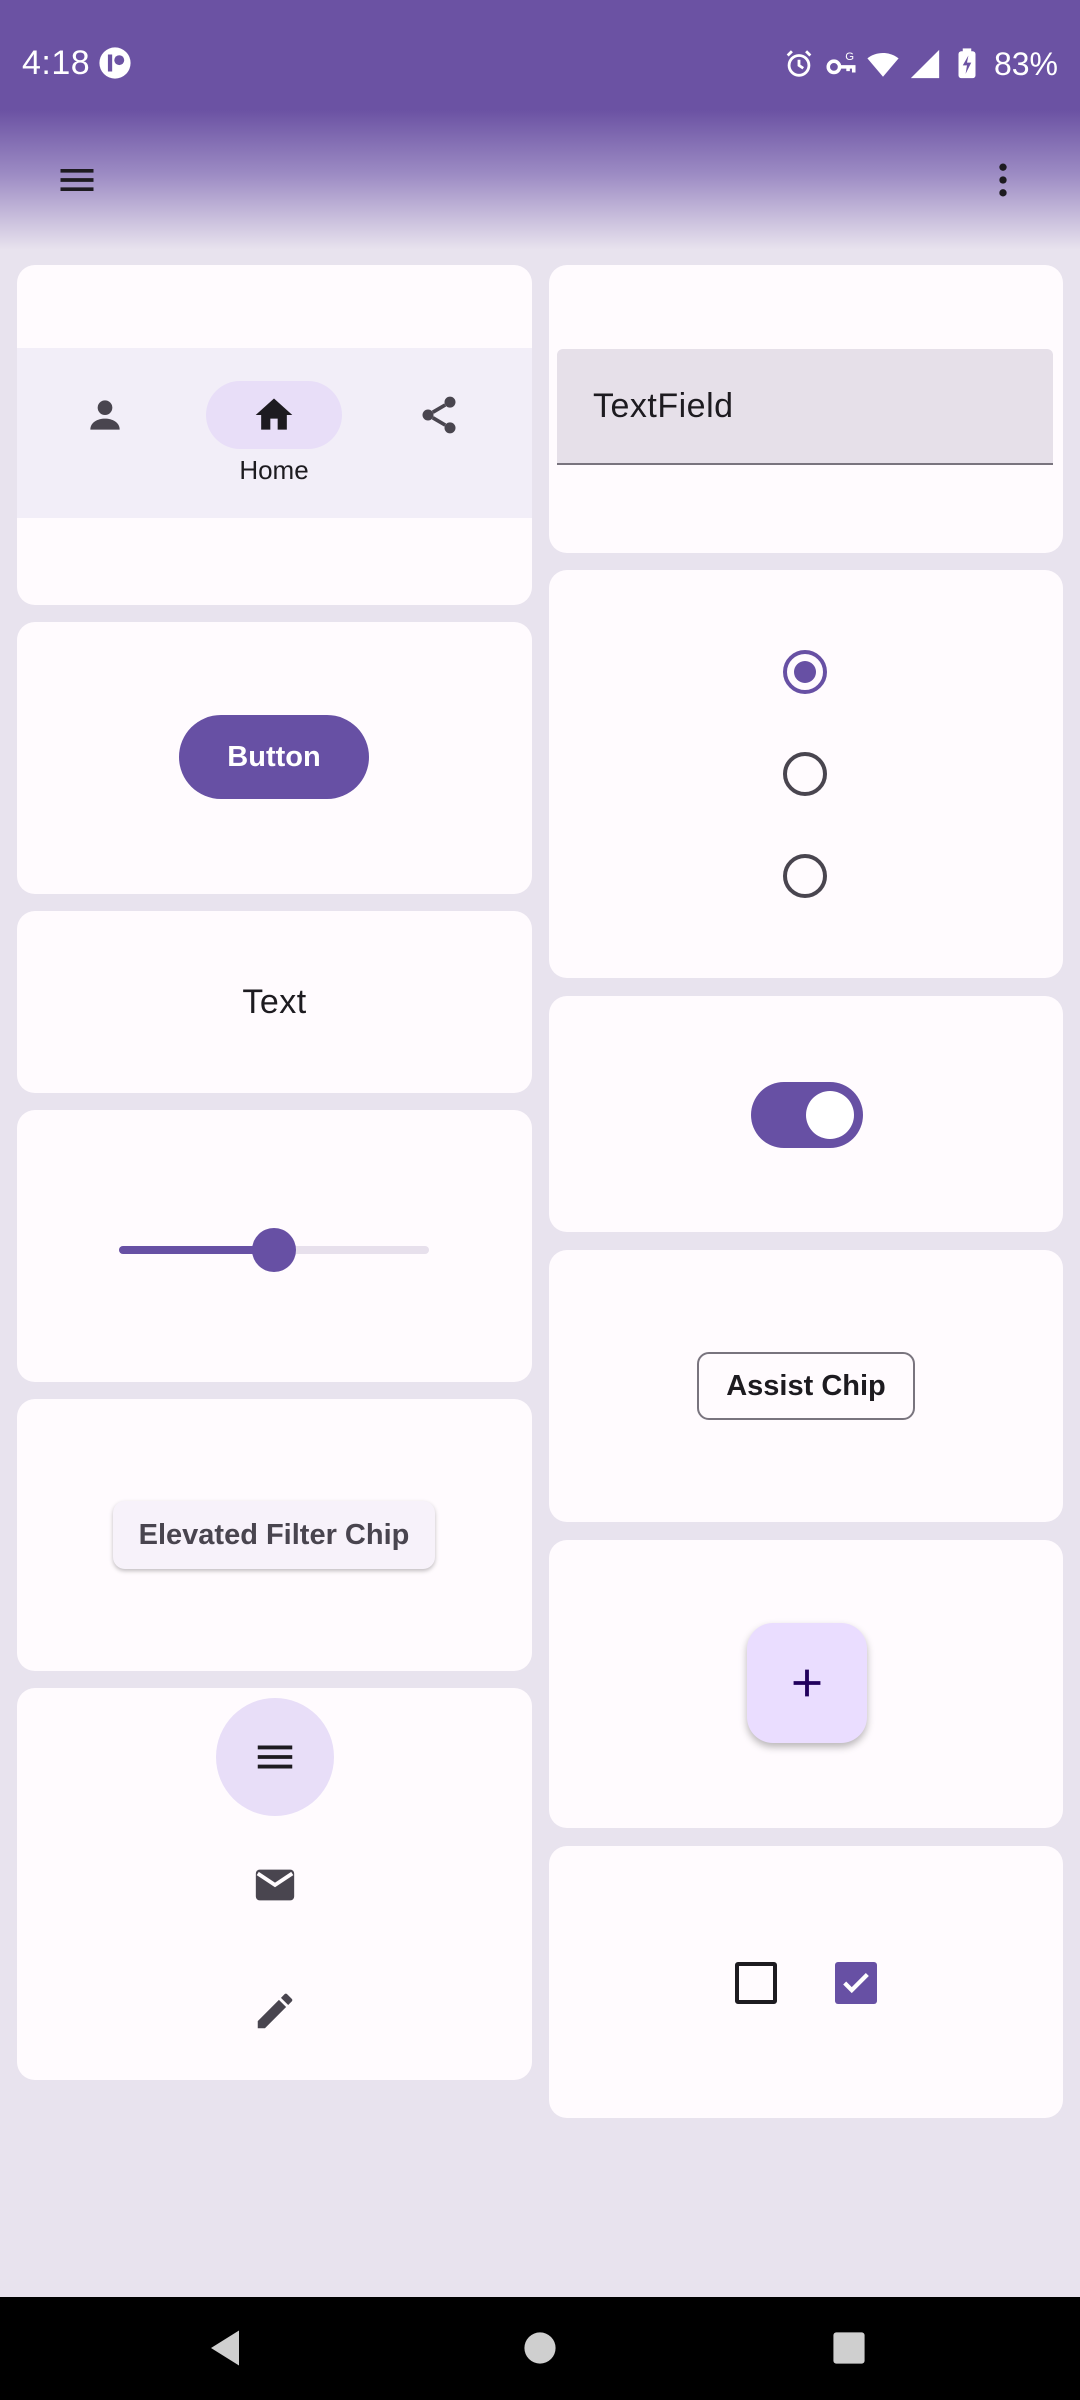 The height and width of the screenshot is (2400, 1080). Describe the element at coordinates (56, 63) in the screenshot. I see `status-time: 4:18` at that location.